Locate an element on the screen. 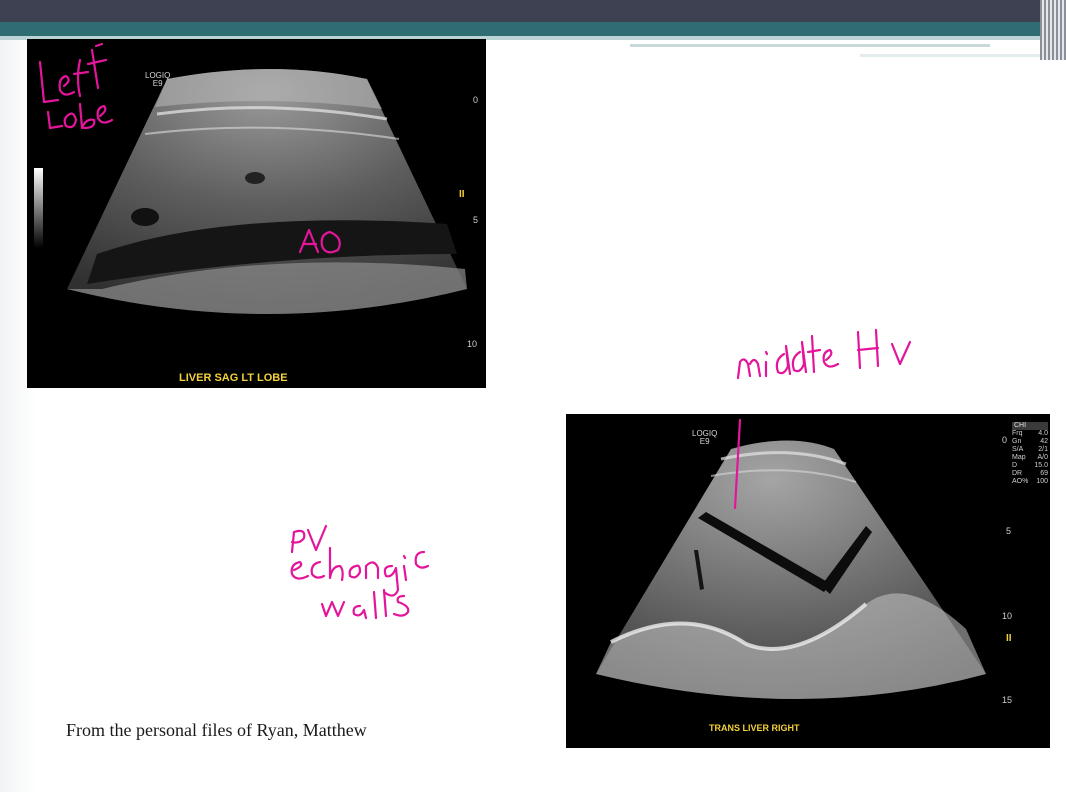  annotation-pv-echogenic-walls is located at coordinates (360, 572).